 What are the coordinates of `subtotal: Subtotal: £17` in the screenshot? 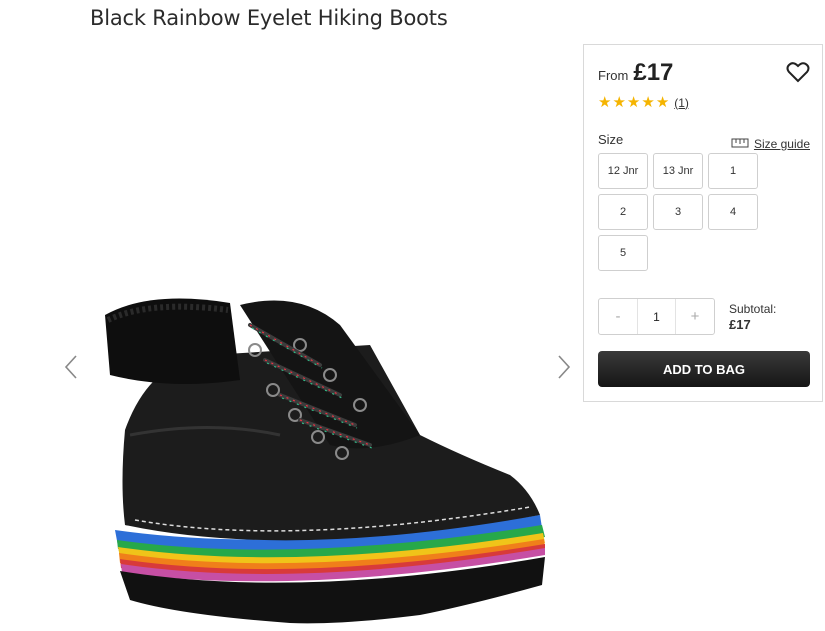 It's located at (752, 317).